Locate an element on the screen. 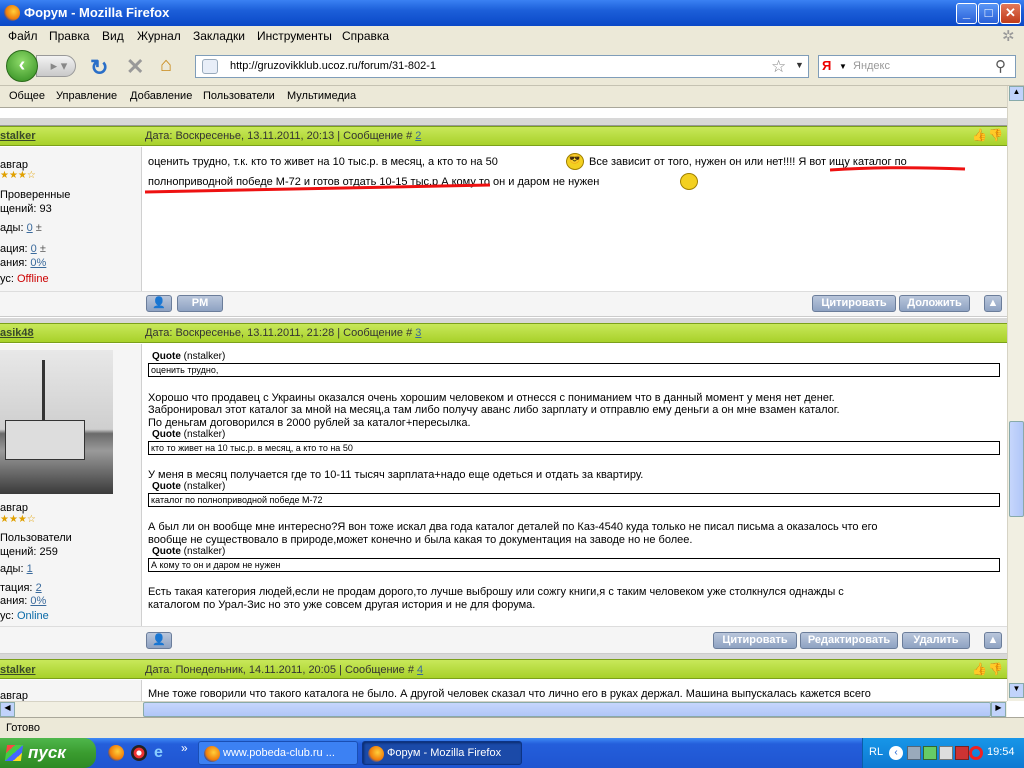  minimize-button: _ is located at coordinates (966, 13).